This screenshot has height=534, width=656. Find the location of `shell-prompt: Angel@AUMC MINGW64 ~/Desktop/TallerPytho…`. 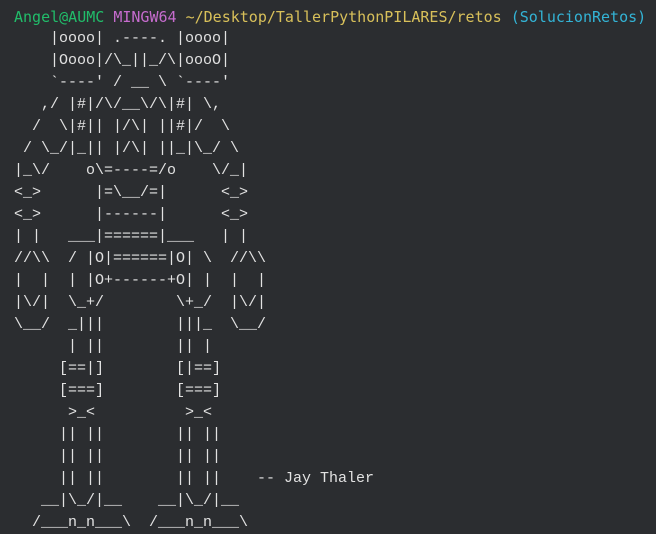

shell-prompt: Angel@AUMC MINGW64 ~/Desktop/TallerPytho… is located at coordinates (335, 17).